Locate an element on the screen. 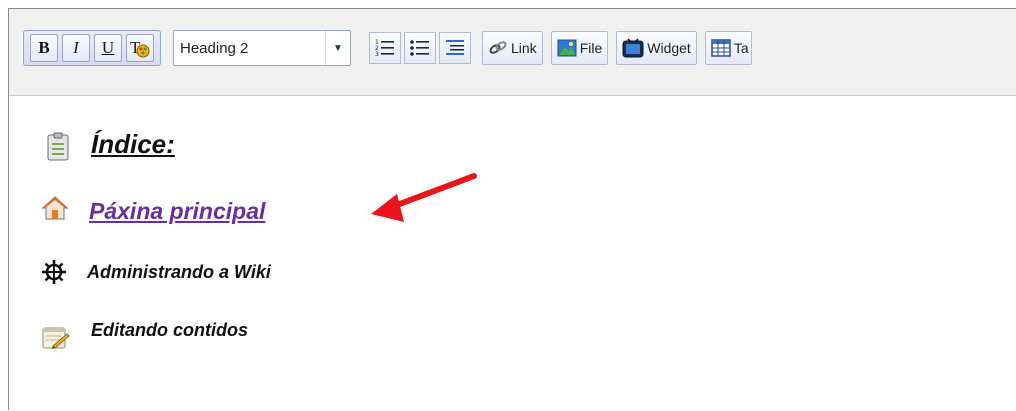 This screenshot has width=1016, height=411. underline-button: U is located at coordinates (108, 48).